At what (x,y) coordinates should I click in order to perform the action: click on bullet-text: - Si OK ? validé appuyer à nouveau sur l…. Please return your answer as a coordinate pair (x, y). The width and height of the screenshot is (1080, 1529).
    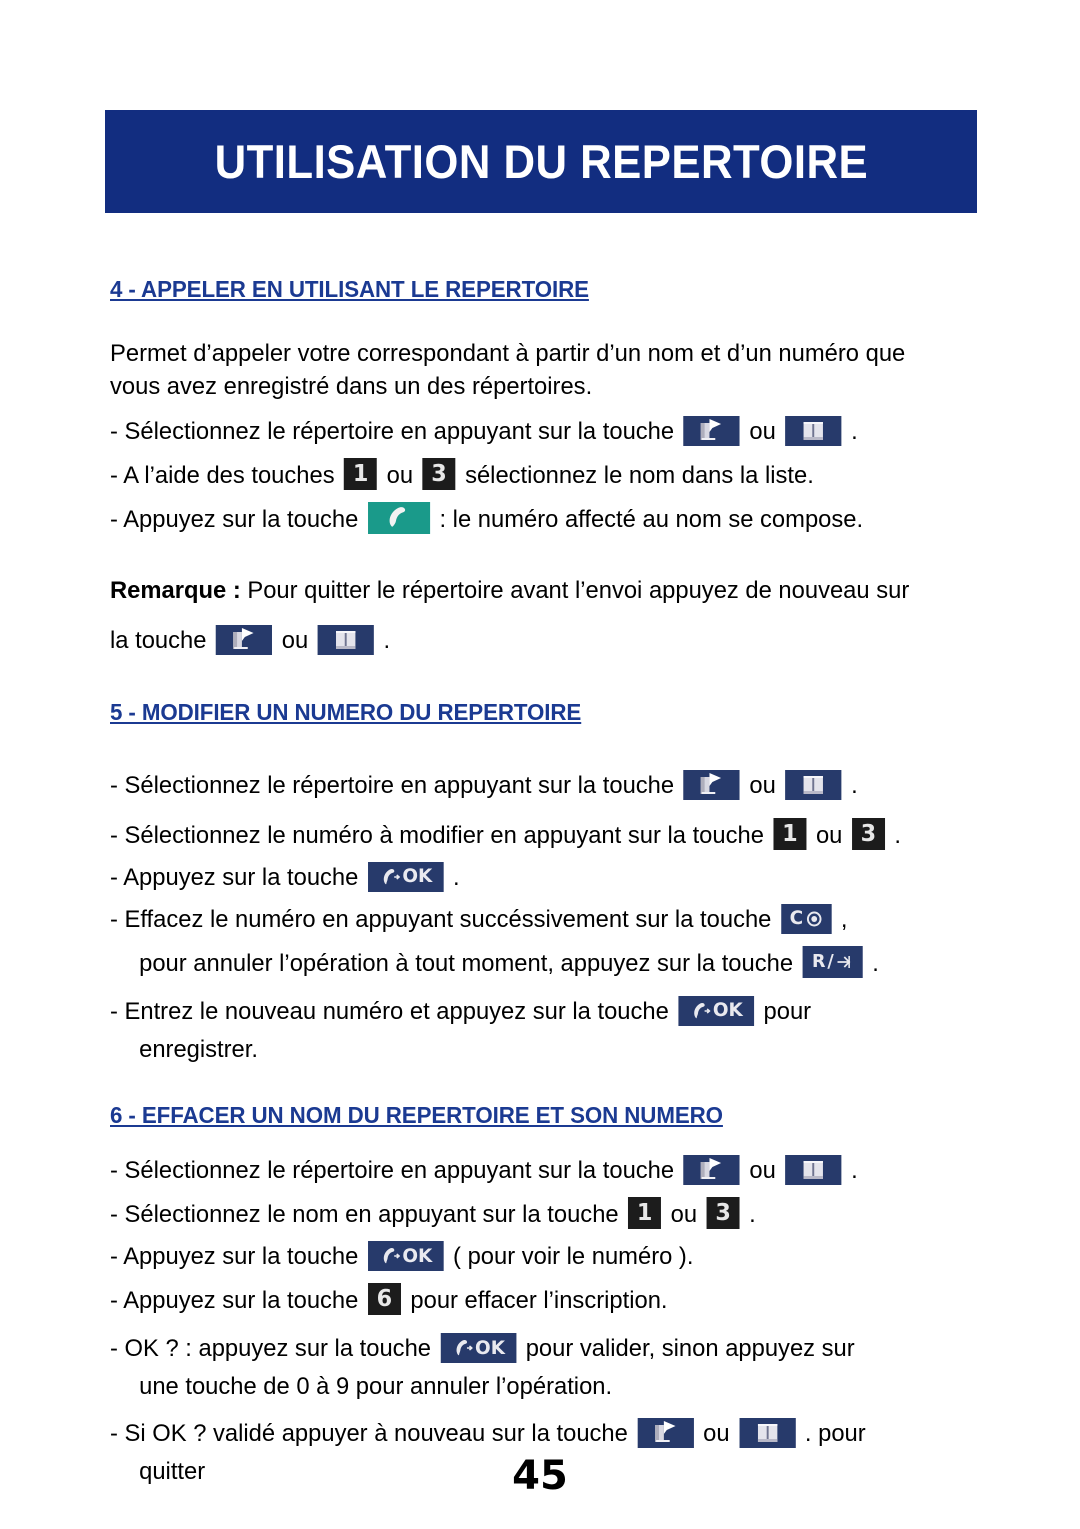
    Looking at the image, I should click on (369, 1433).